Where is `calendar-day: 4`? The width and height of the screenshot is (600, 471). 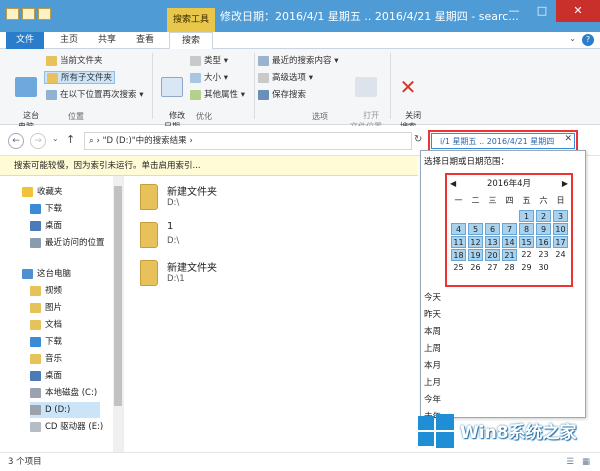
calendar-day: 4 is located at coordinates (458, 229).